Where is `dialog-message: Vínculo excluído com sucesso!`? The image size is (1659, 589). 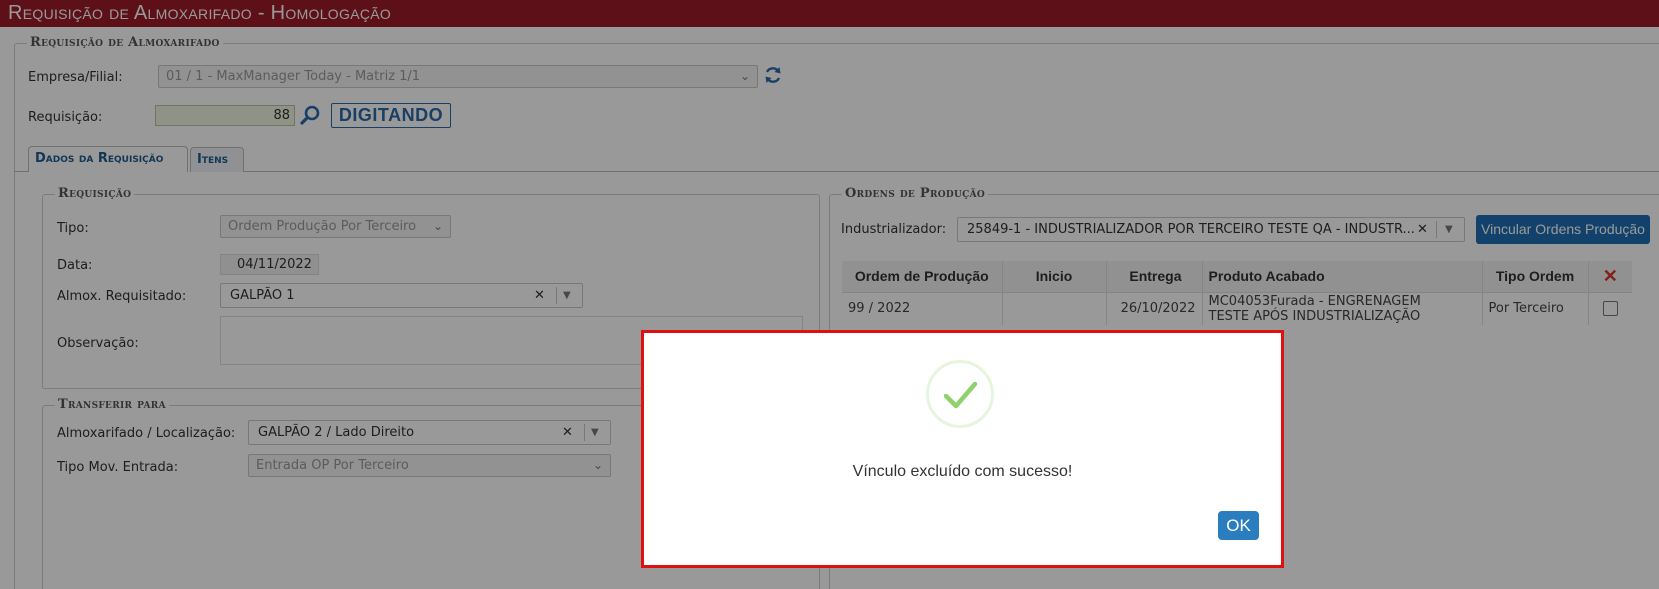 dialog-message: Vínculo excluído com sucesso! is located at coordinates (962, 471).